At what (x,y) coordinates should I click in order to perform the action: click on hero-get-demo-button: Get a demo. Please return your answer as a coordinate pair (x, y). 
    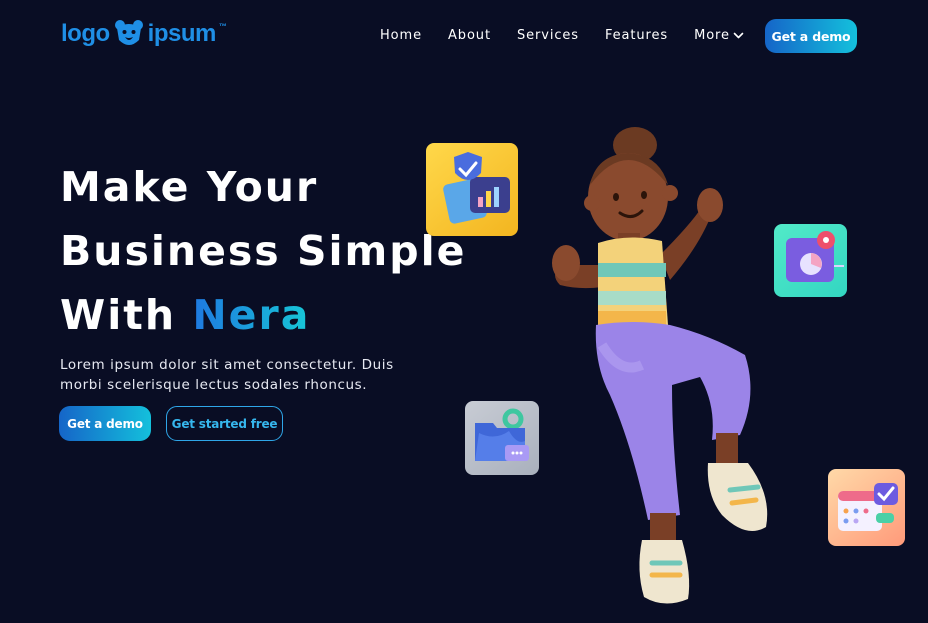
    Looking at the image, I should click on (105, 423).